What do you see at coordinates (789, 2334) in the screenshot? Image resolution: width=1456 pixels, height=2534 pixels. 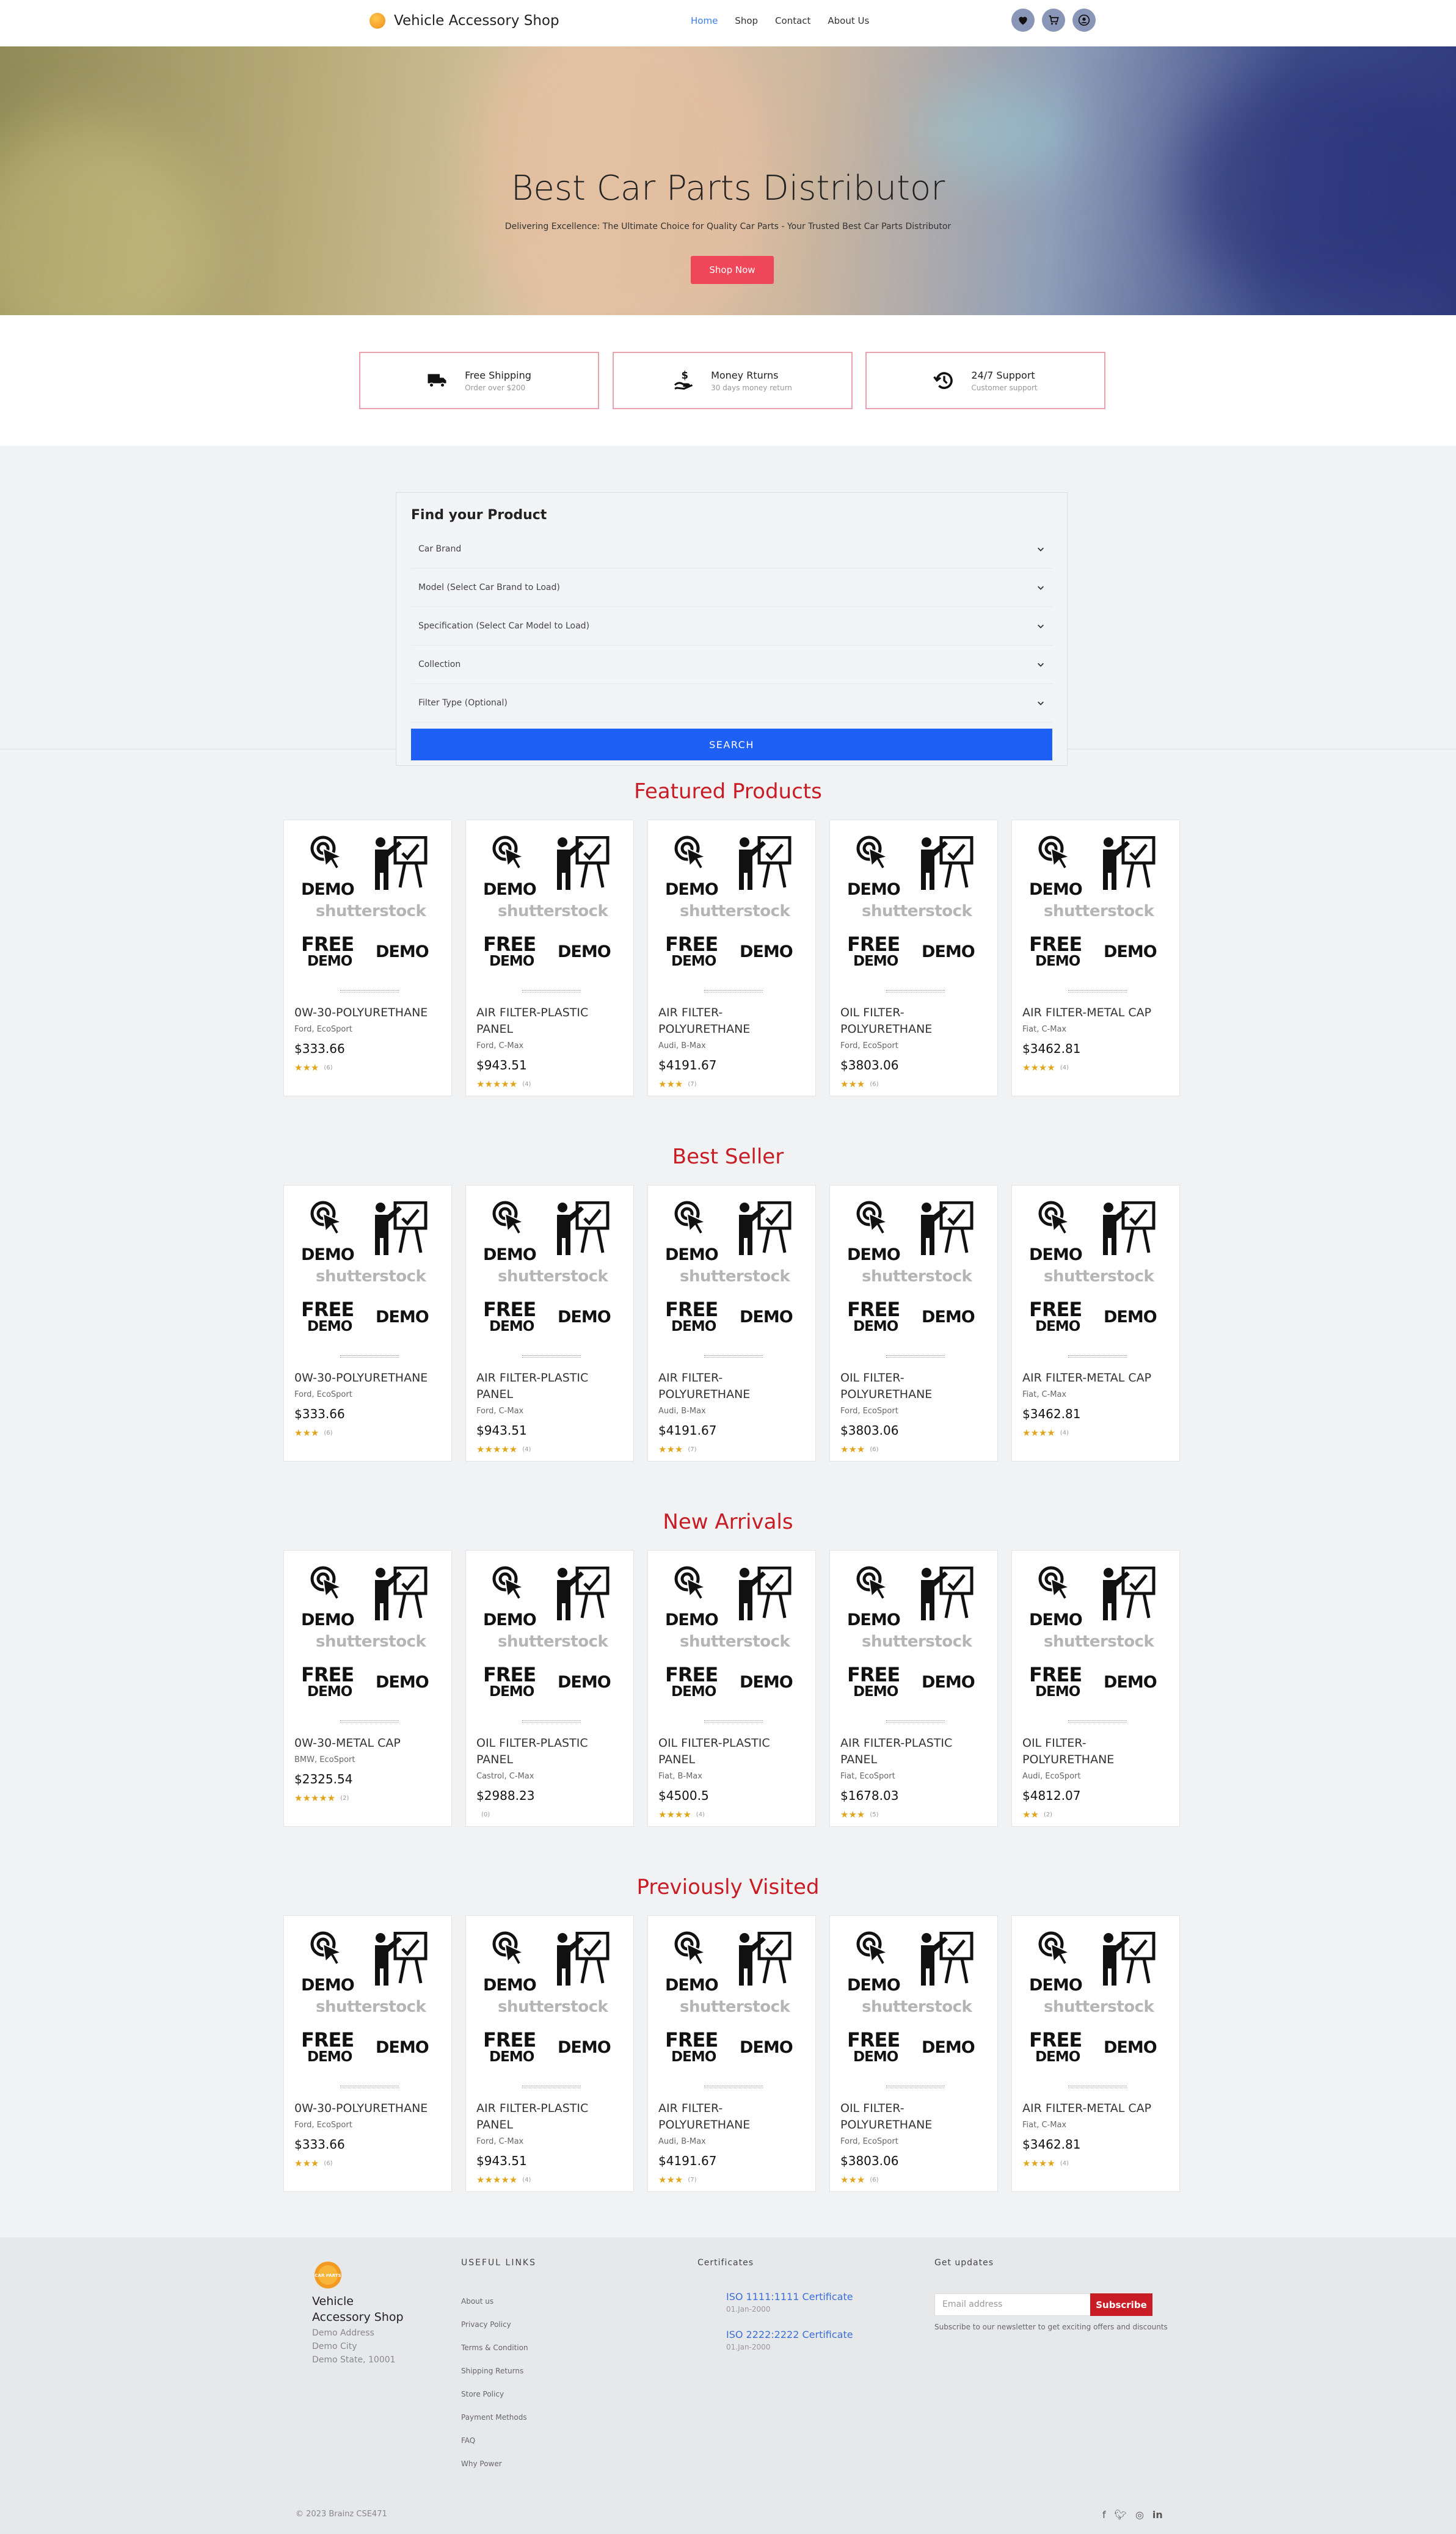 I see `certificate-name: ISO 2222:2222 Certificate` at bounding box center [789, 2334].